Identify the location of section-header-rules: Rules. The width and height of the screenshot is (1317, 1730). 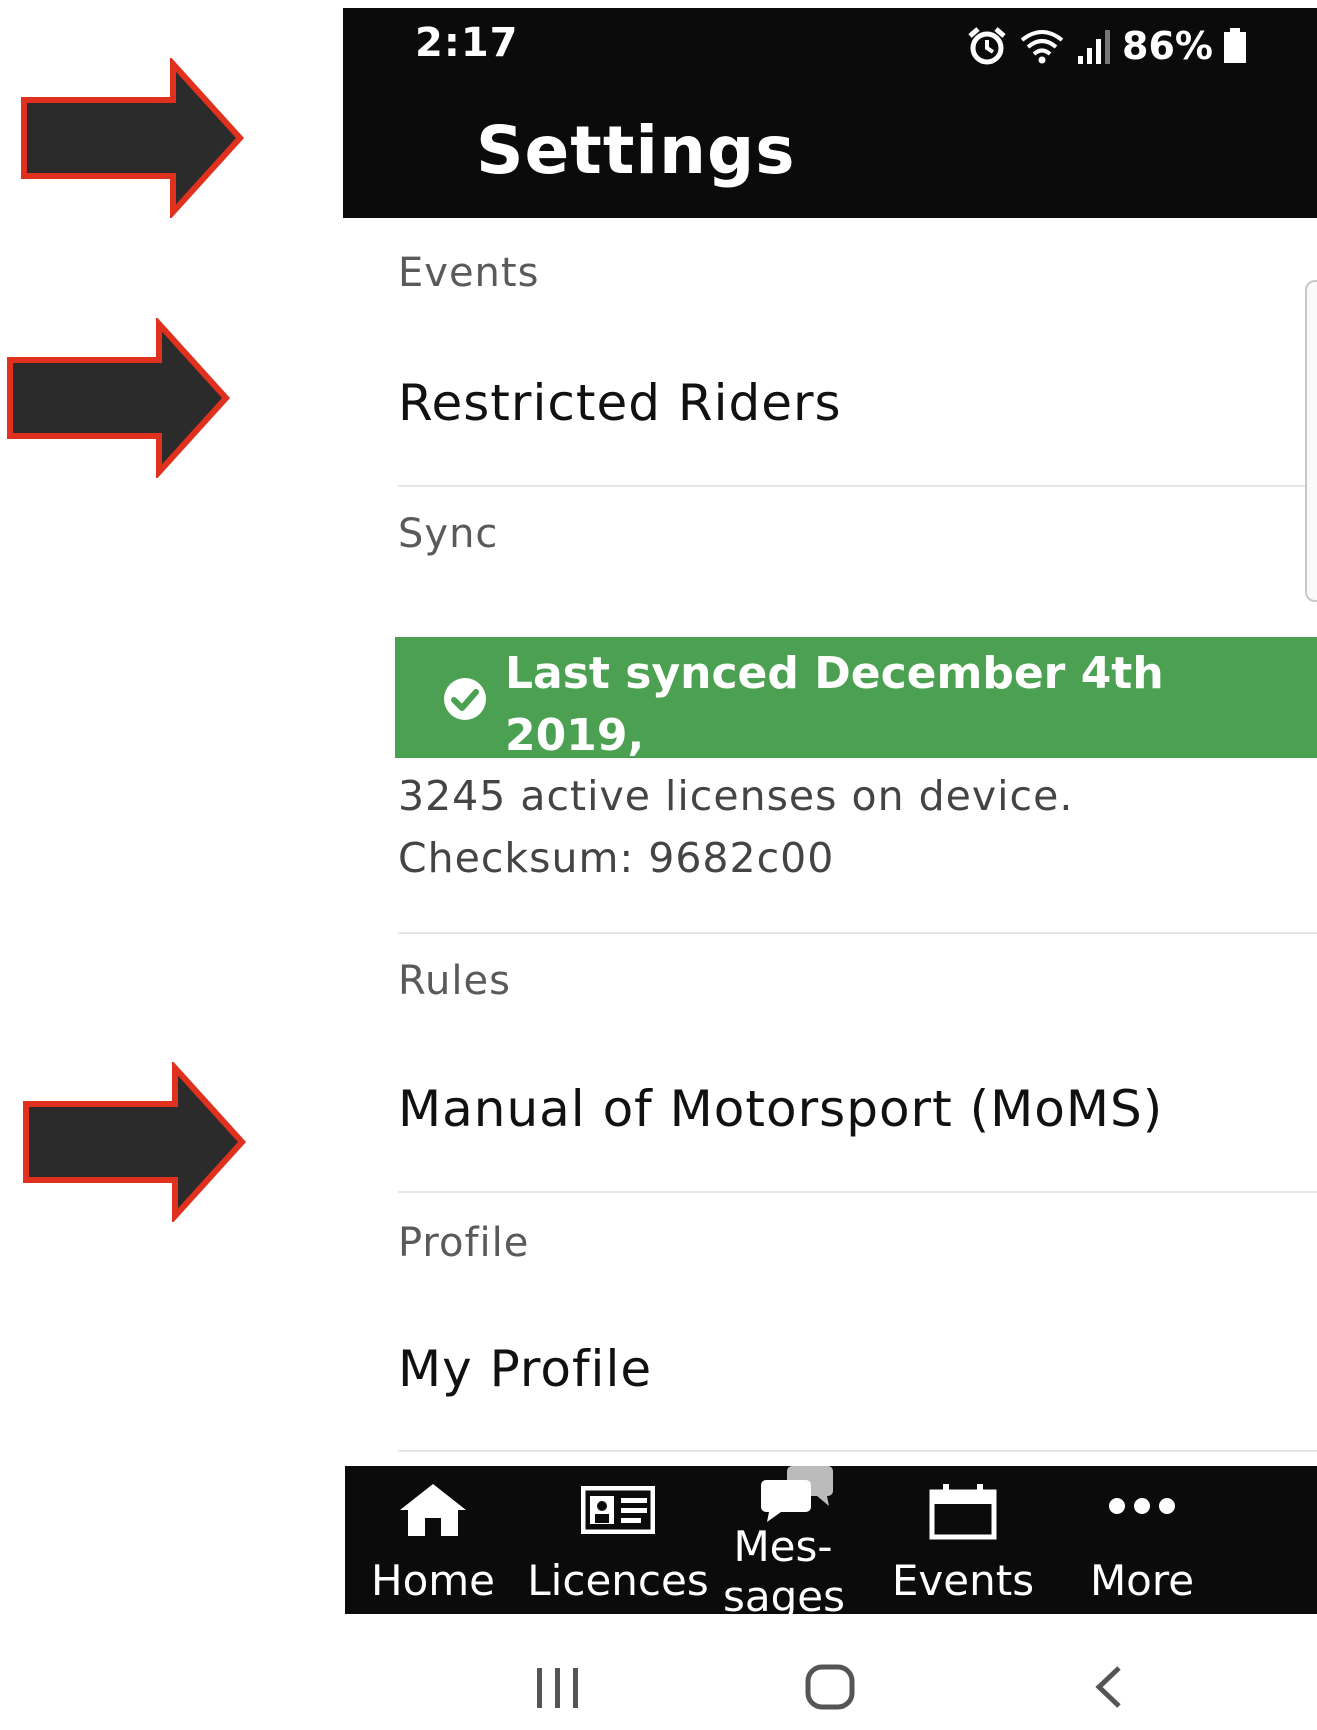
(454, 981).